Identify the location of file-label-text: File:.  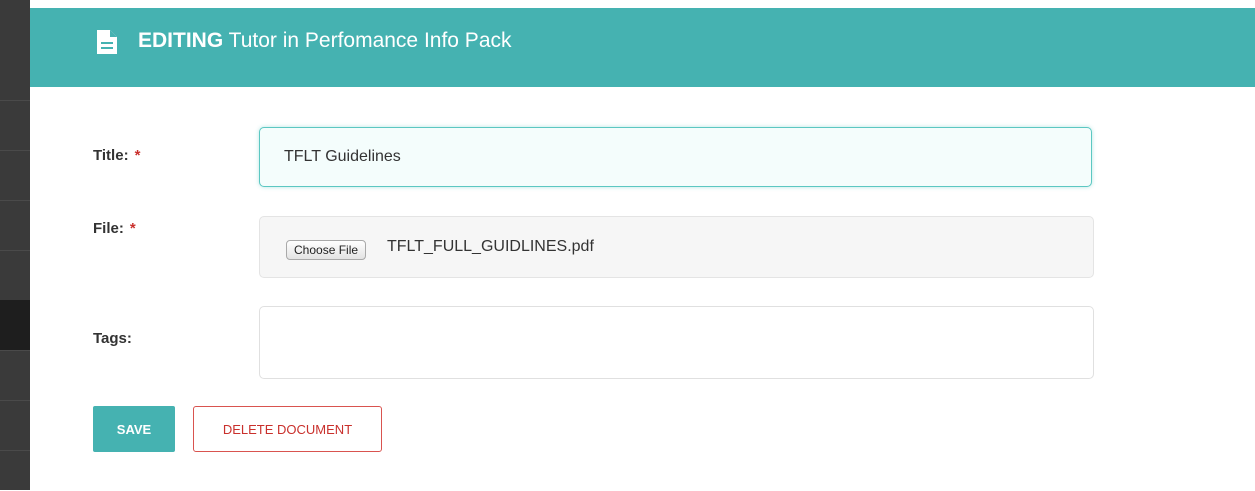
(108, 228).